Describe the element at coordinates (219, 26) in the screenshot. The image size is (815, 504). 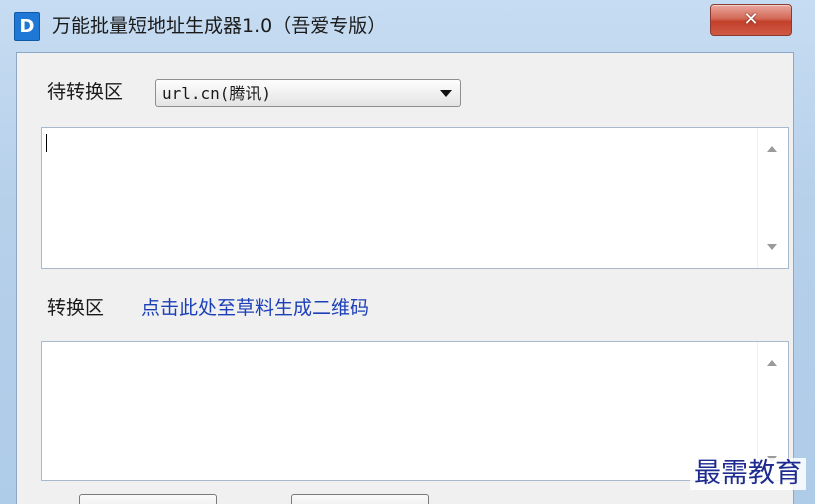
I see `window-title: 万能批量短地址生成器1.0（吾爱专版）` at that location.